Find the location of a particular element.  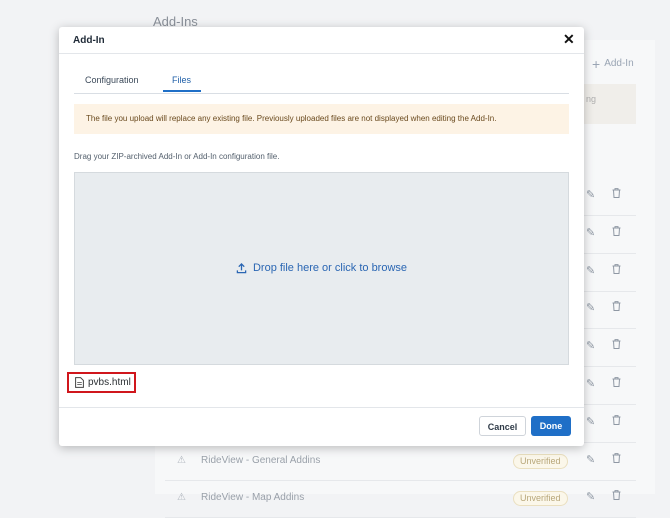

tab-files: Files is located at coordinates (181, 80).